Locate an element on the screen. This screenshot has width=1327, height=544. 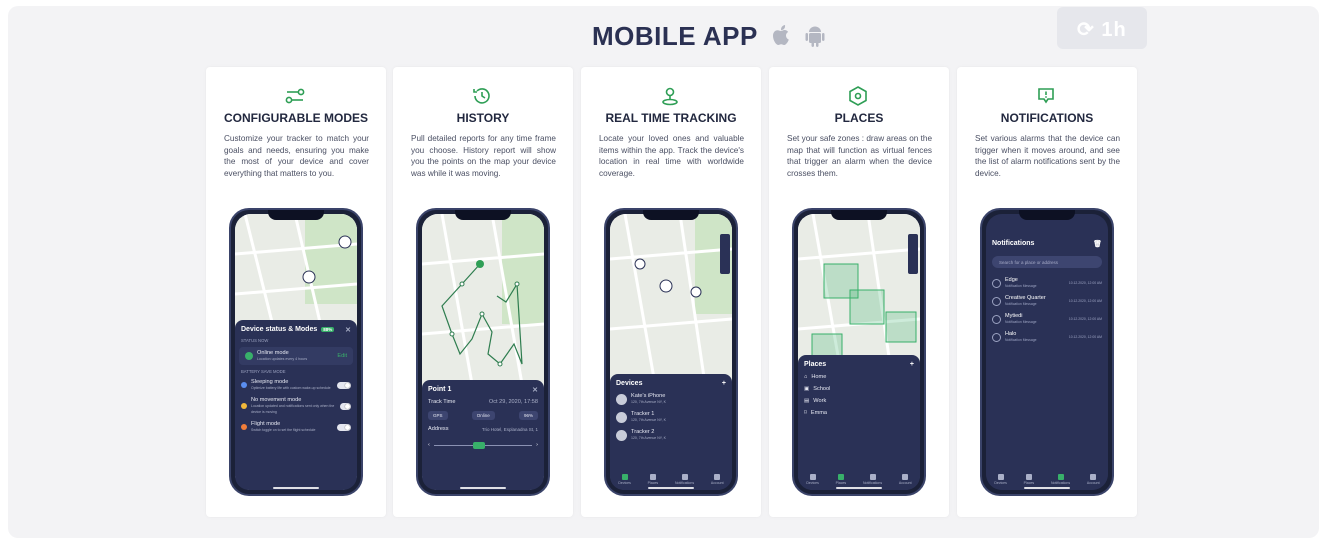
bell-icon is located at coordinates (1060, 476).